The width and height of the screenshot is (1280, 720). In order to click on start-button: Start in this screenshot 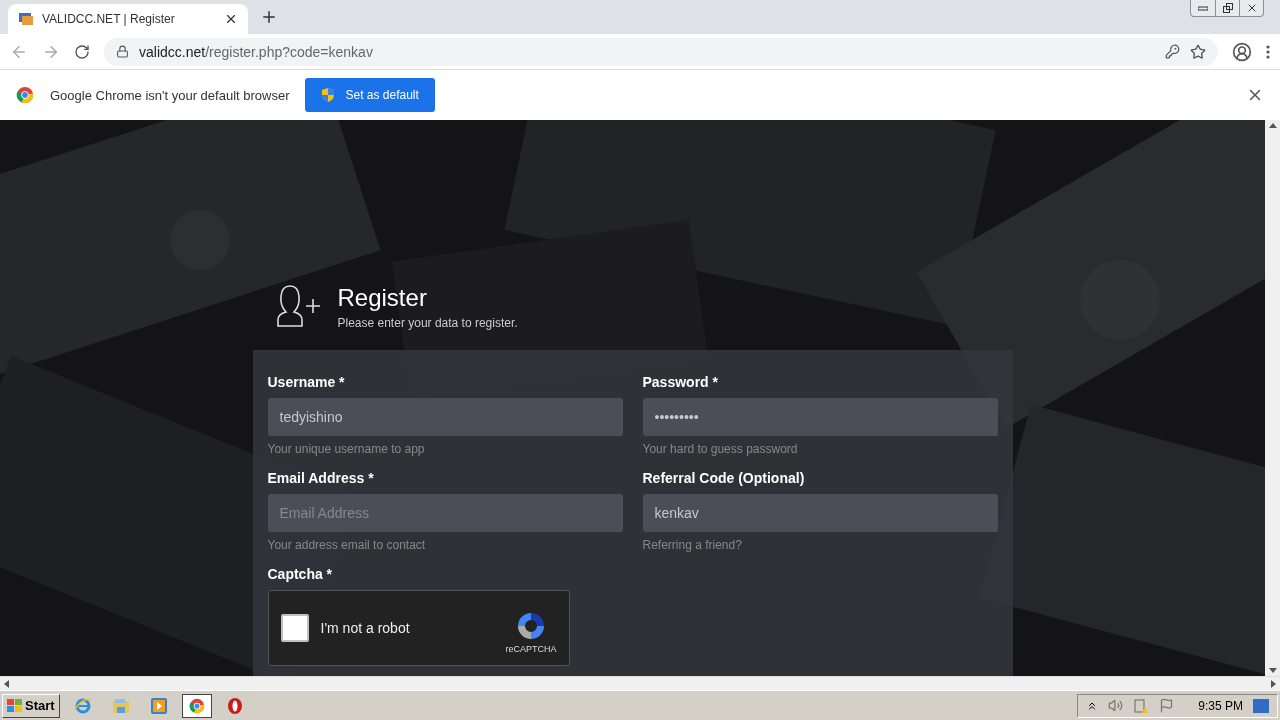, I will do `click(31, 705)`.